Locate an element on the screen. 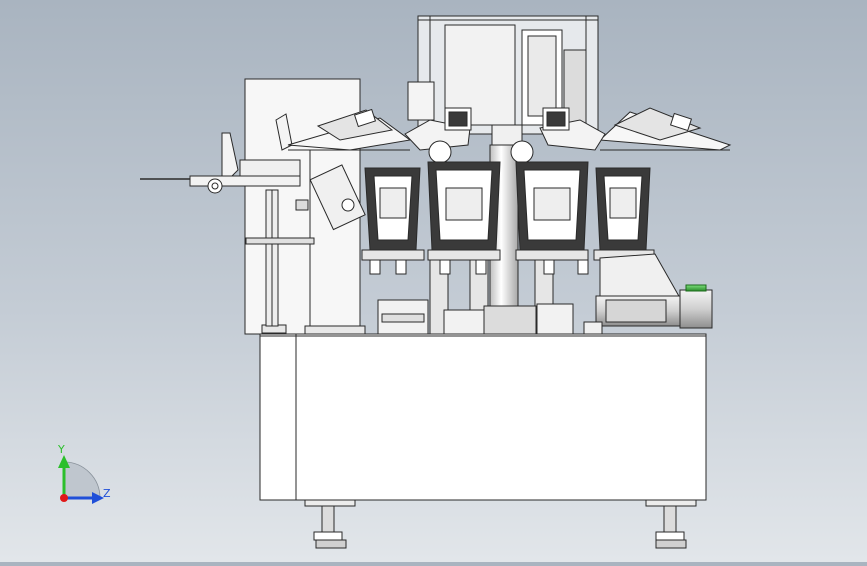  triad-y-label: Y is located at coordinates (61, 449).